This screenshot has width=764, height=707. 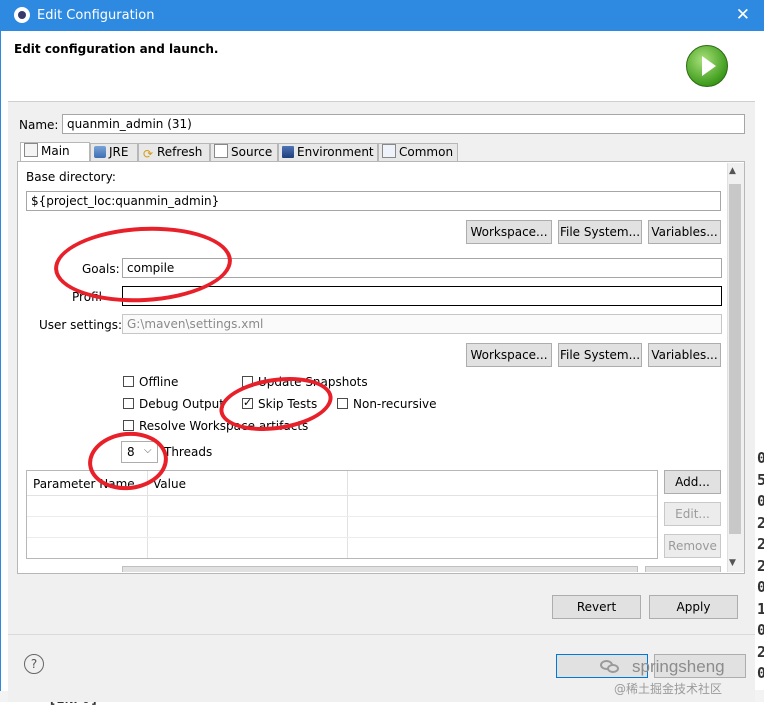 I want to click on hidden-field, so click(x=380, y=569).